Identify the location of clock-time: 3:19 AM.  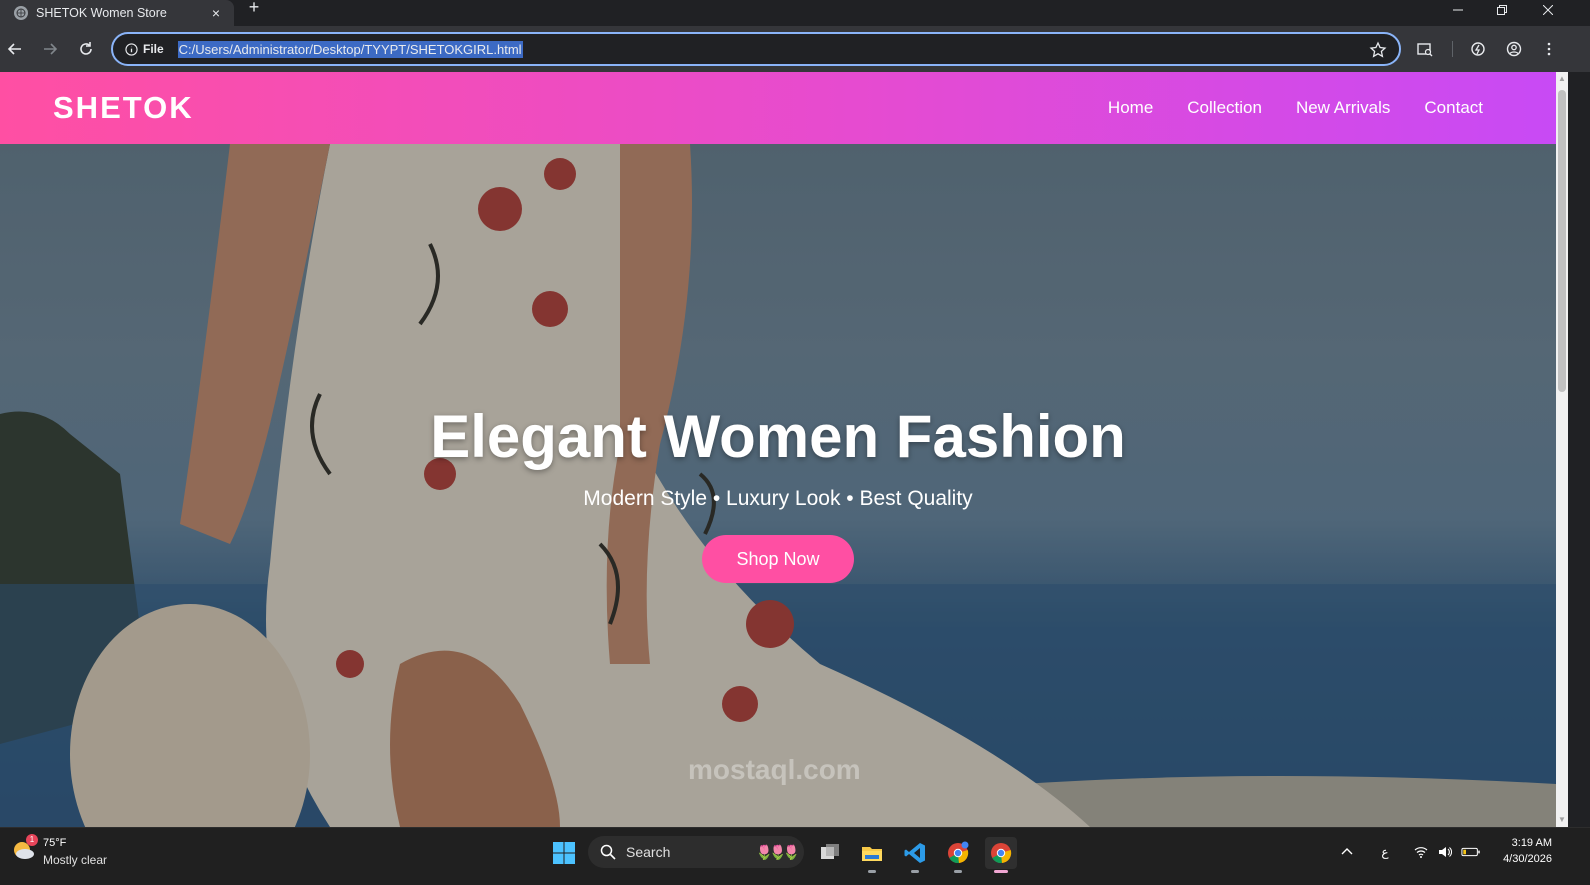
(1532, 843).